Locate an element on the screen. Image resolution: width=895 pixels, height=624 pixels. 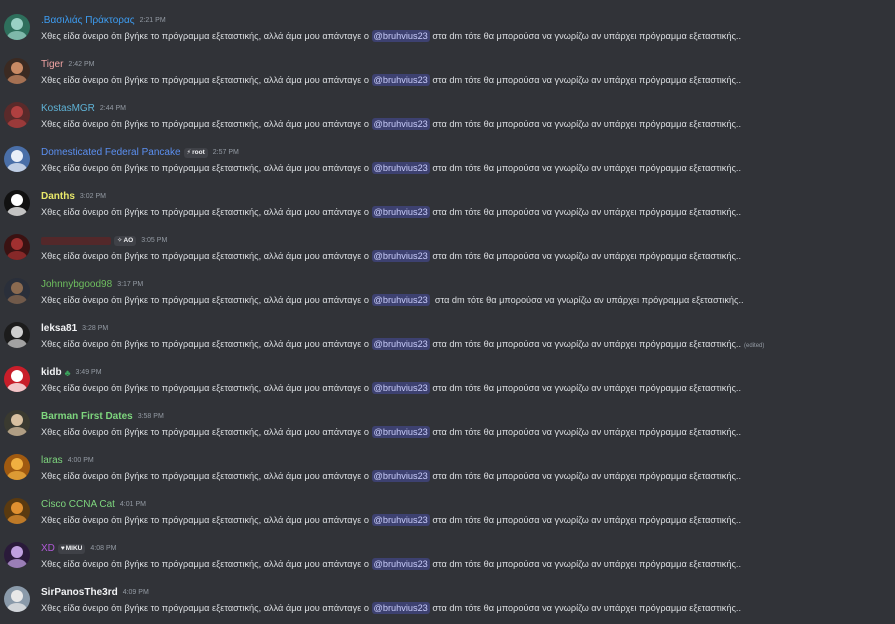
tag-icon: ✧ is located at coordinates (120, 240).